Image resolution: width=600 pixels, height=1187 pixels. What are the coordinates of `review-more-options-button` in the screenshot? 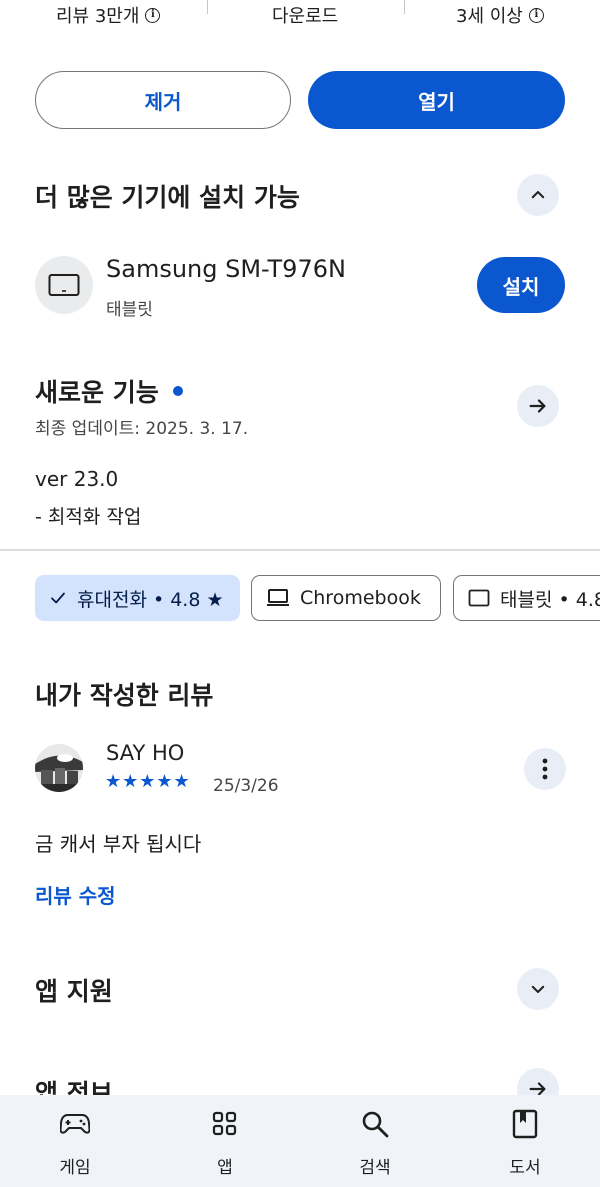 It's located at (545, 769).